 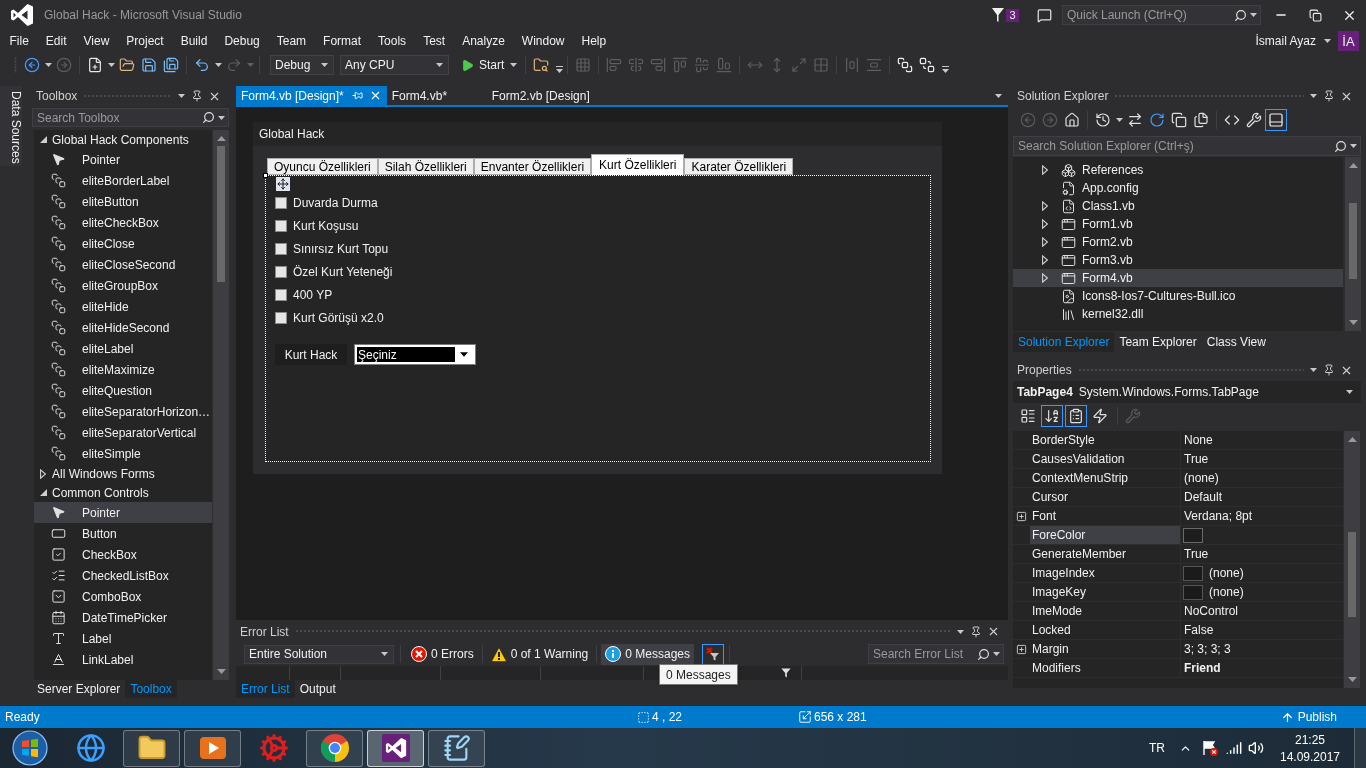 What do you see at coordinates (123, 243) in the screenshot?
I see `toolbox-item: eliteClose` at bounding box center [123, 243].